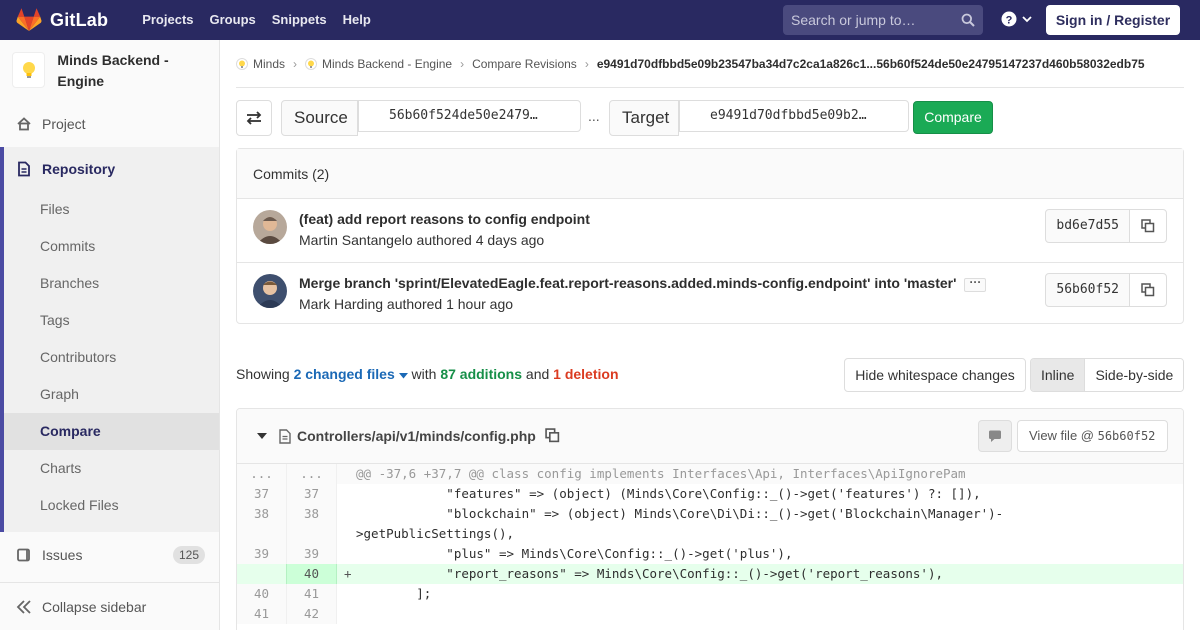 This screenshot has width=1200, height=630. I want to click on commits-header: Commits (2), so click(710, 174).